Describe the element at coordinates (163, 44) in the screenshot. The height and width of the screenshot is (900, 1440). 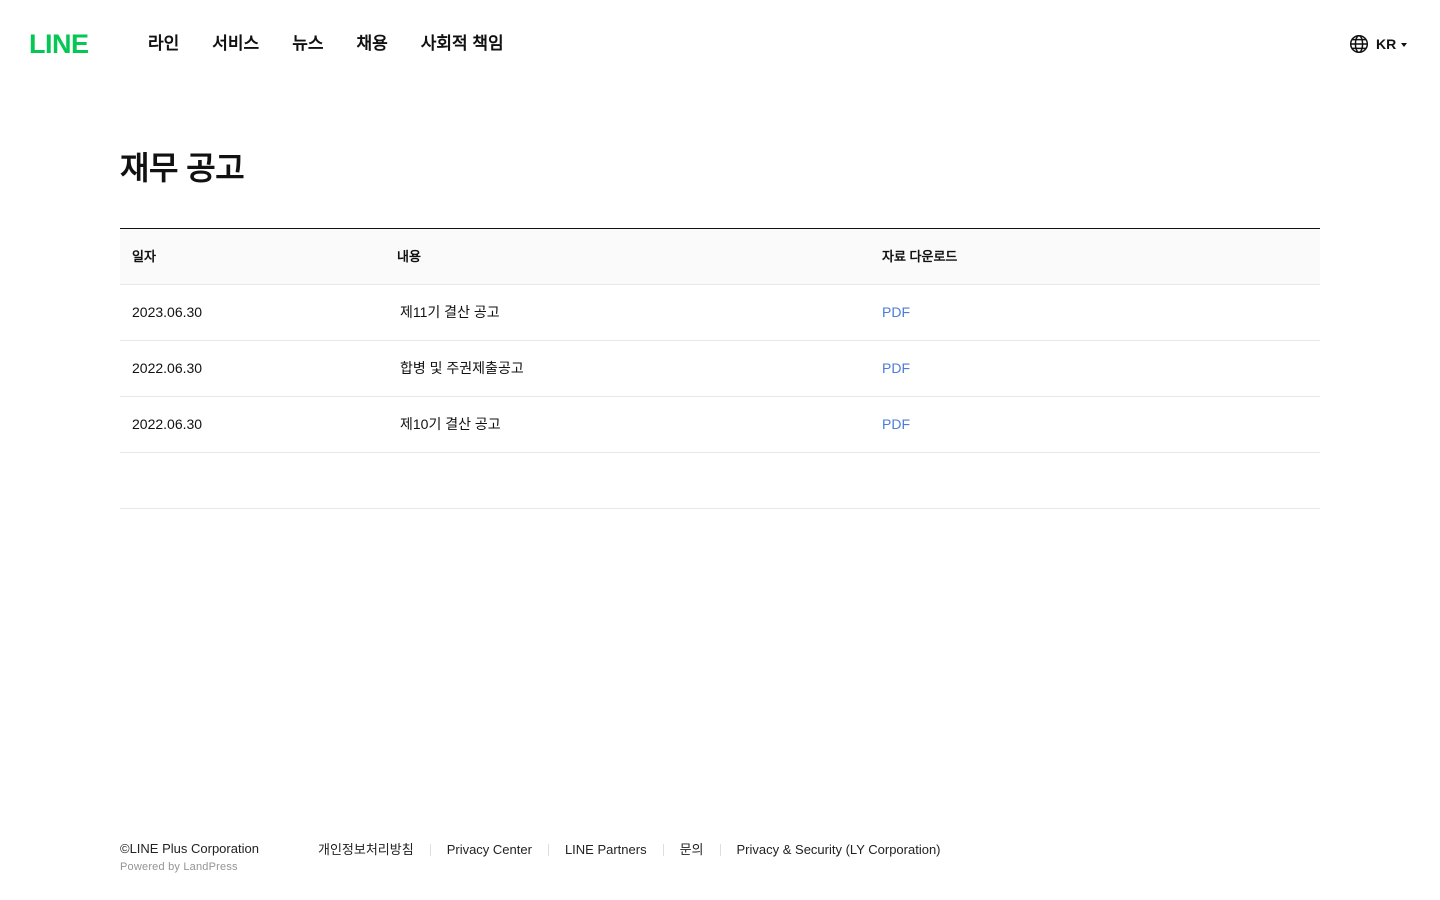
I see `nav-item-line: 라인` at that location.